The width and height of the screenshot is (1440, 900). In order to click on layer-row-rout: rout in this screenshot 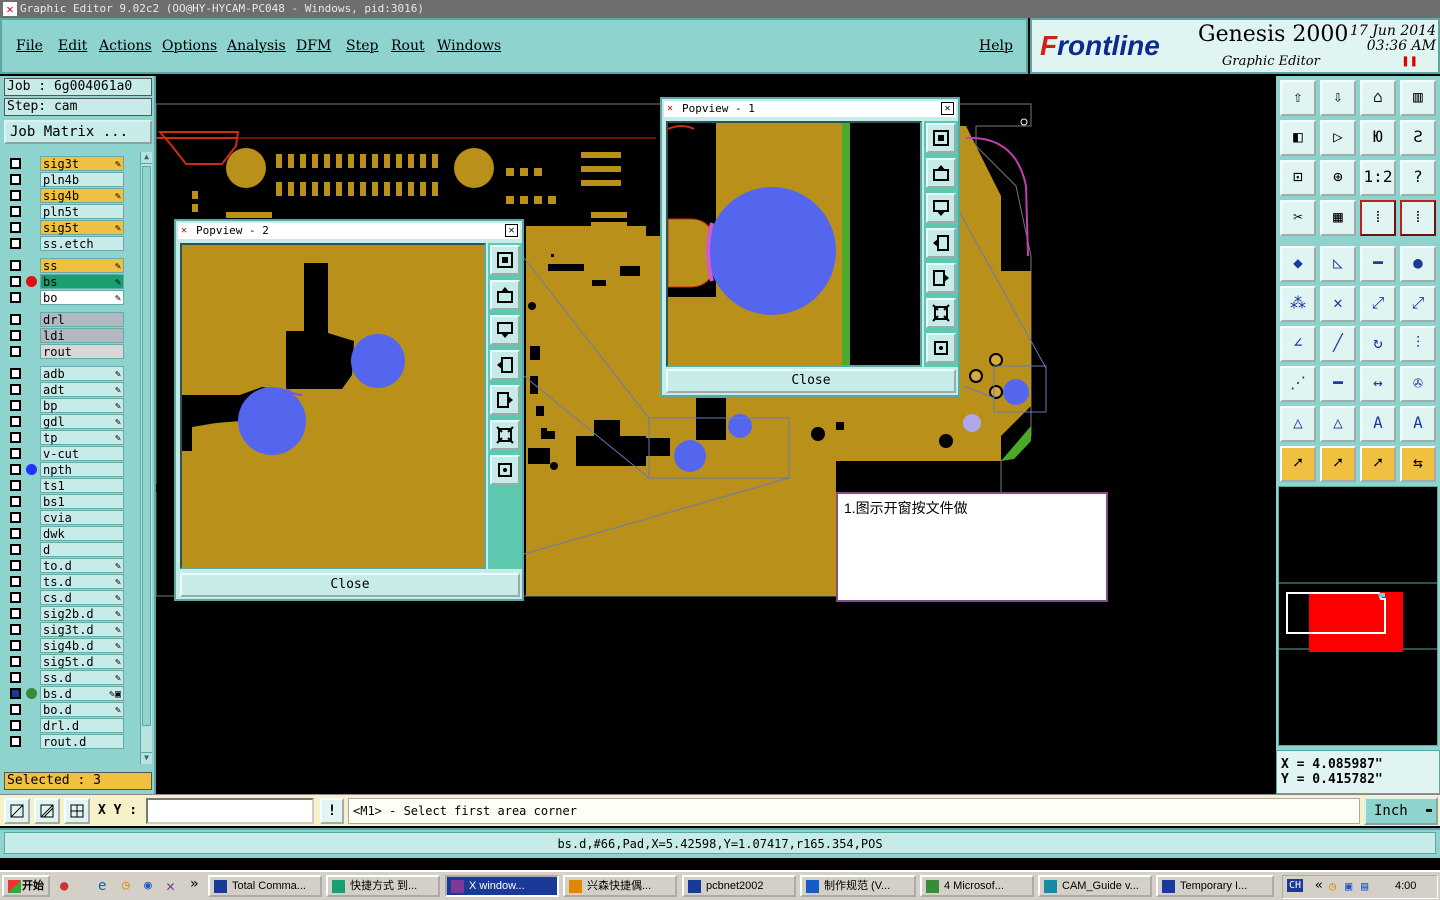, I will do `click(72, 351)`.